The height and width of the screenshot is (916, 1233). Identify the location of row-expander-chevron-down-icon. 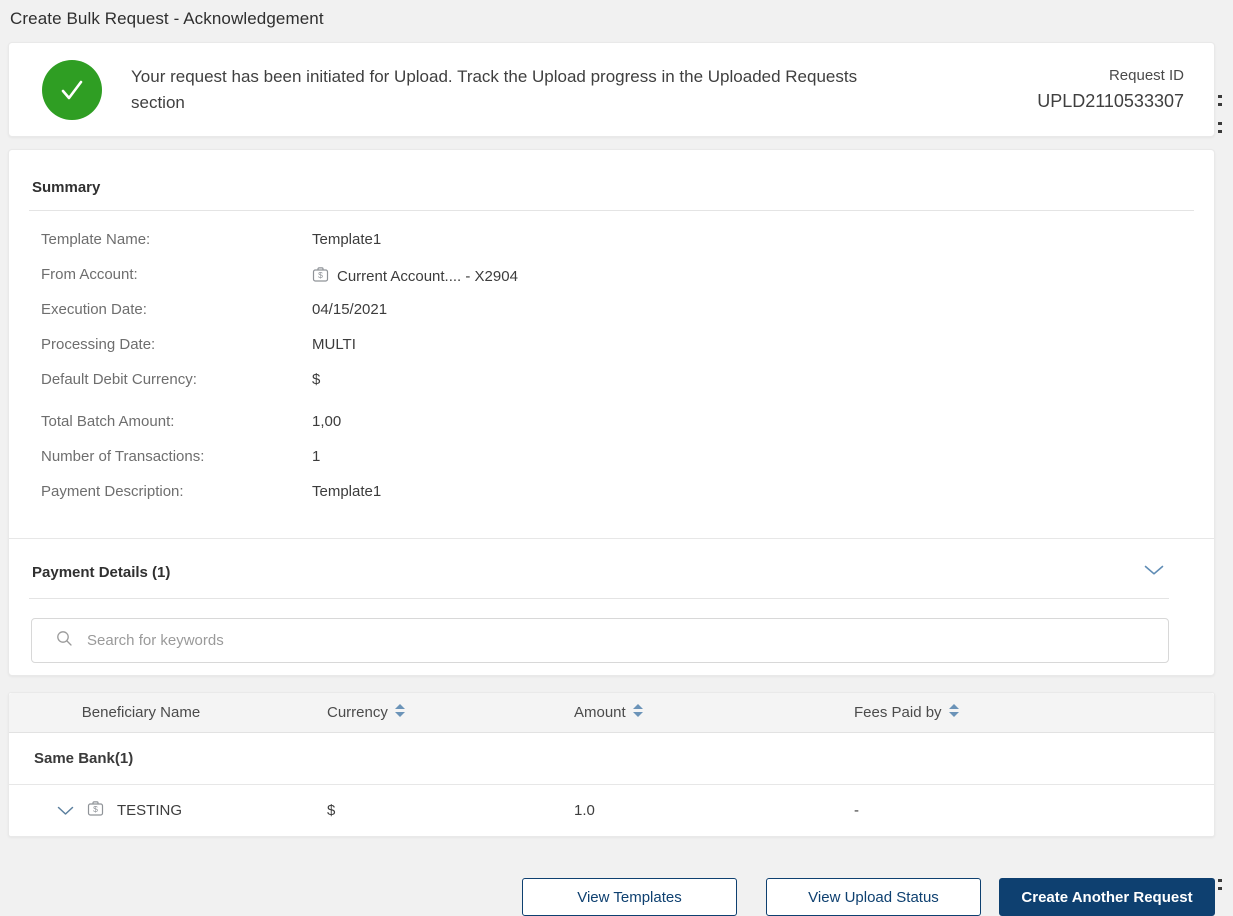
(65, 811).